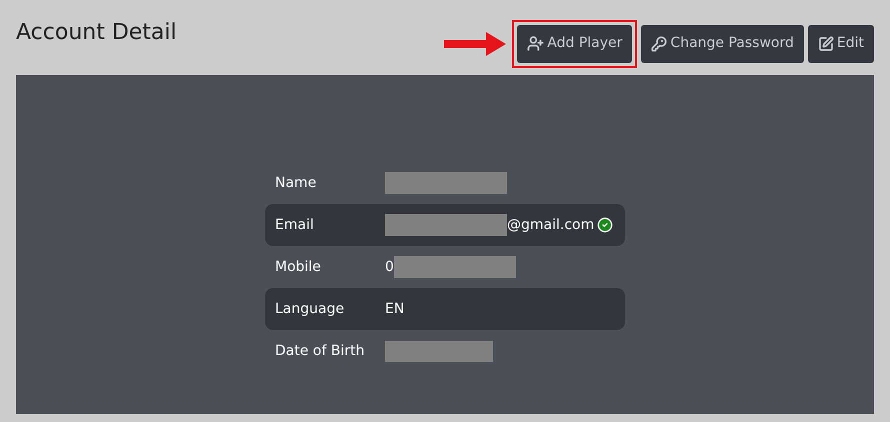  I want to click on field-label: Date of Birth, so click(320, 351).